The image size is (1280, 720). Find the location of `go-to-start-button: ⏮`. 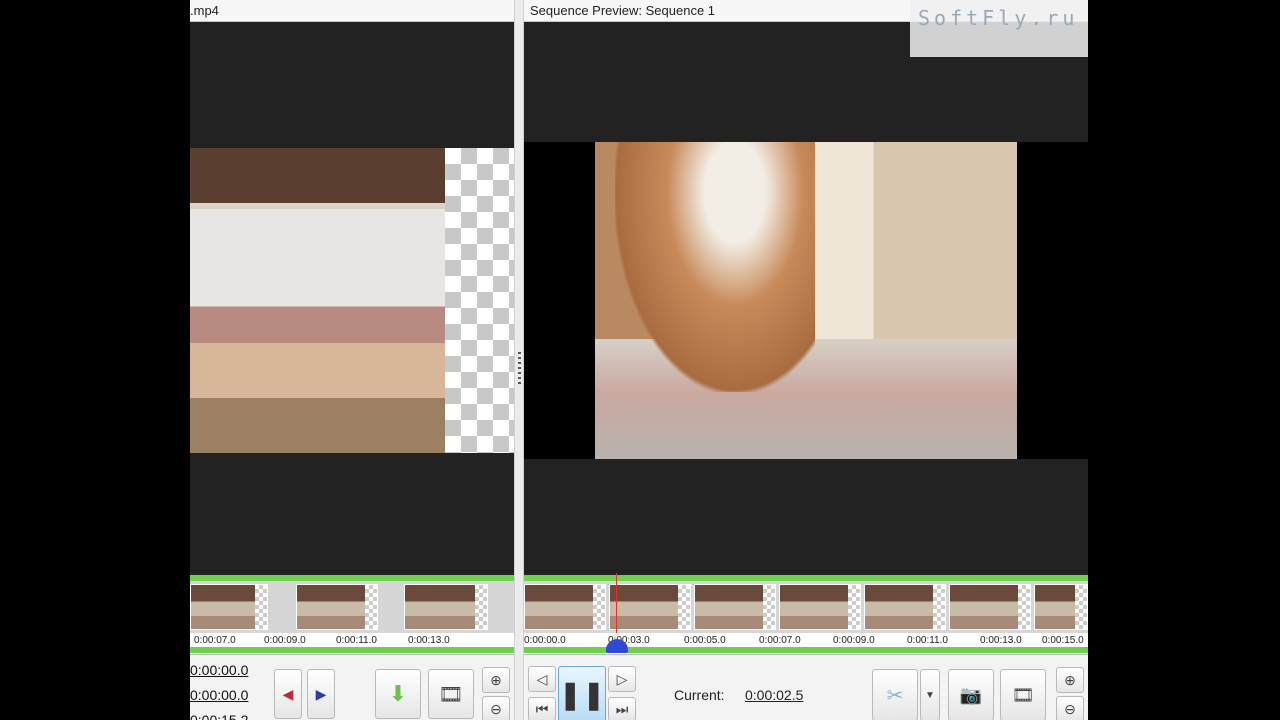

go-to-start-button: ⏮ is located at coordinates (542, 708).